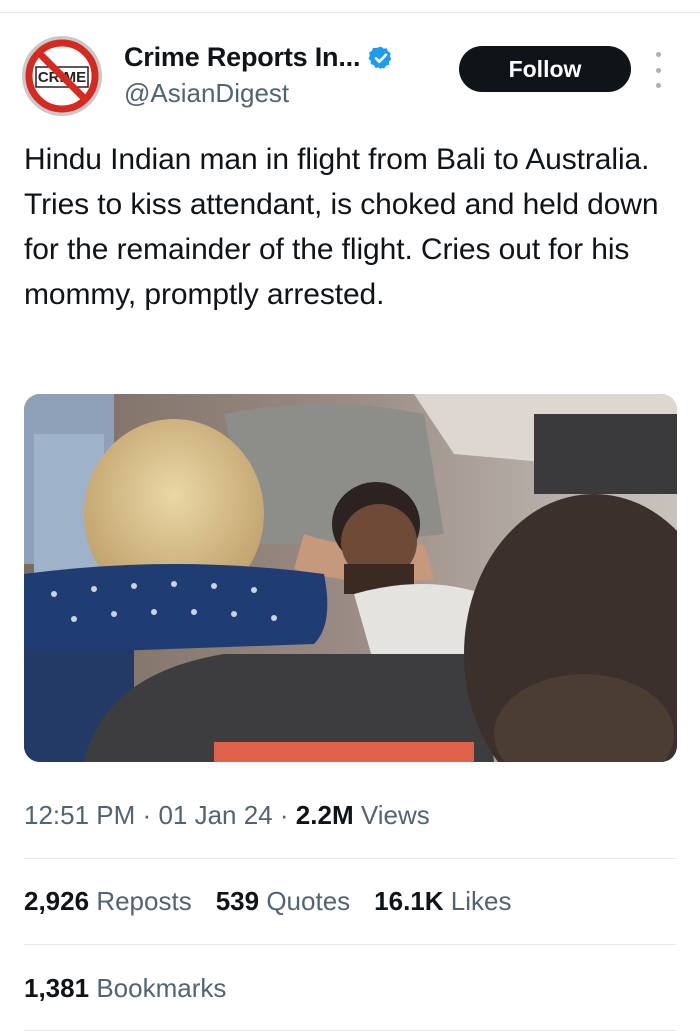 The image size is (700, 1035). I want to click on bookmarks-stat: 1,381 Bookmarks, so click(125, 988).